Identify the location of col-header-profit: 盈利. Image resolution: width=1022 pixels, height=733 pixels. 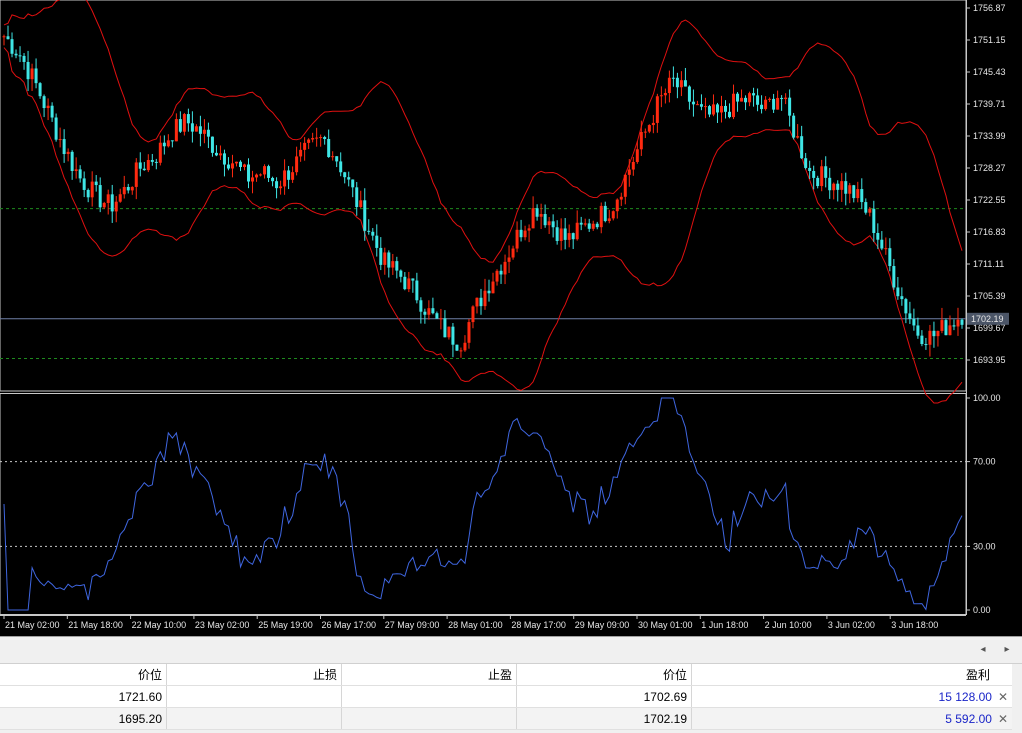
(851, 675).